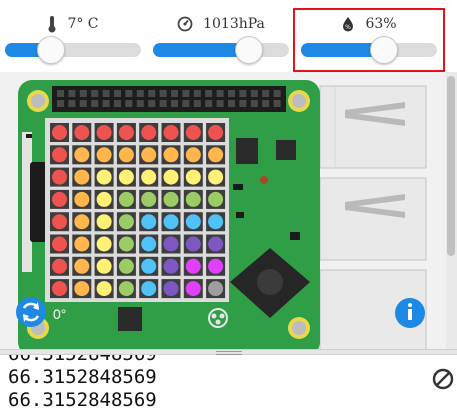 This screenshot has height=410, width=457. I want to click on humidity-control: % 63%, so click(369, 38).